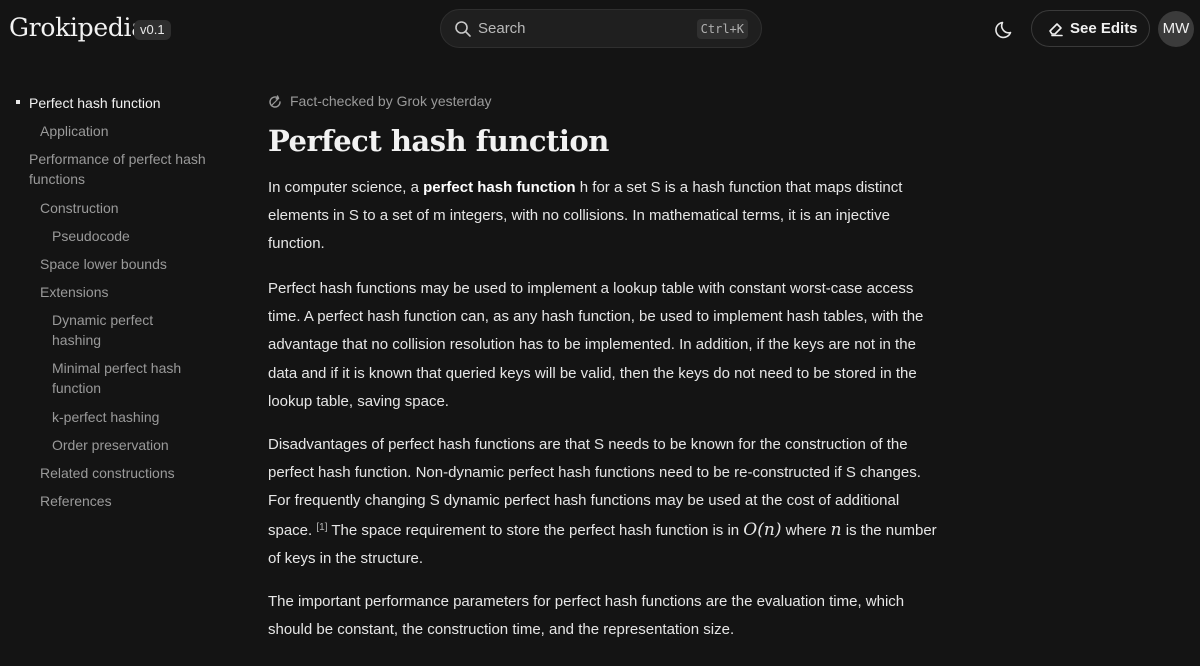 Image resolution: width=1200 pixels, height=666 pixels. Describe the element at coordinates (91, 236) in the screenshot. I see `toc-item-pseudocode: Pseudocode` at that location.